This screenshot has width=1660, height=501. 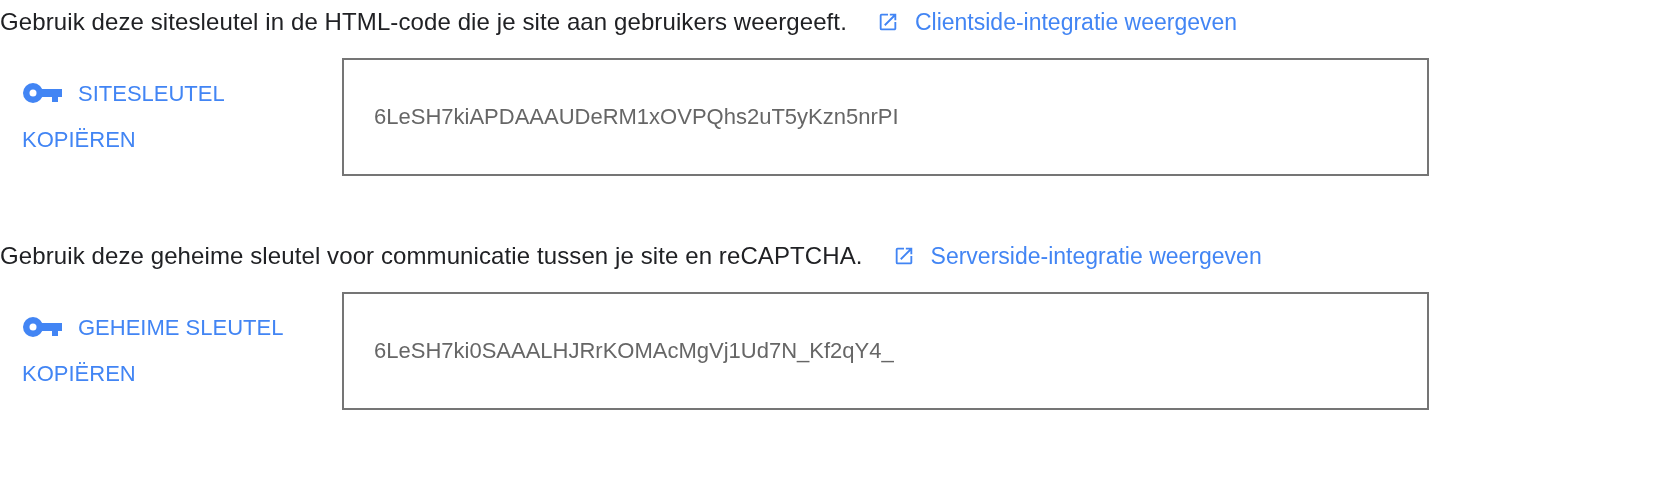 I want to click on description: Gebruik deze sitesleutel in de HTML-code die je site aan gebruikers weergeeft., so click(x=423, y=22).